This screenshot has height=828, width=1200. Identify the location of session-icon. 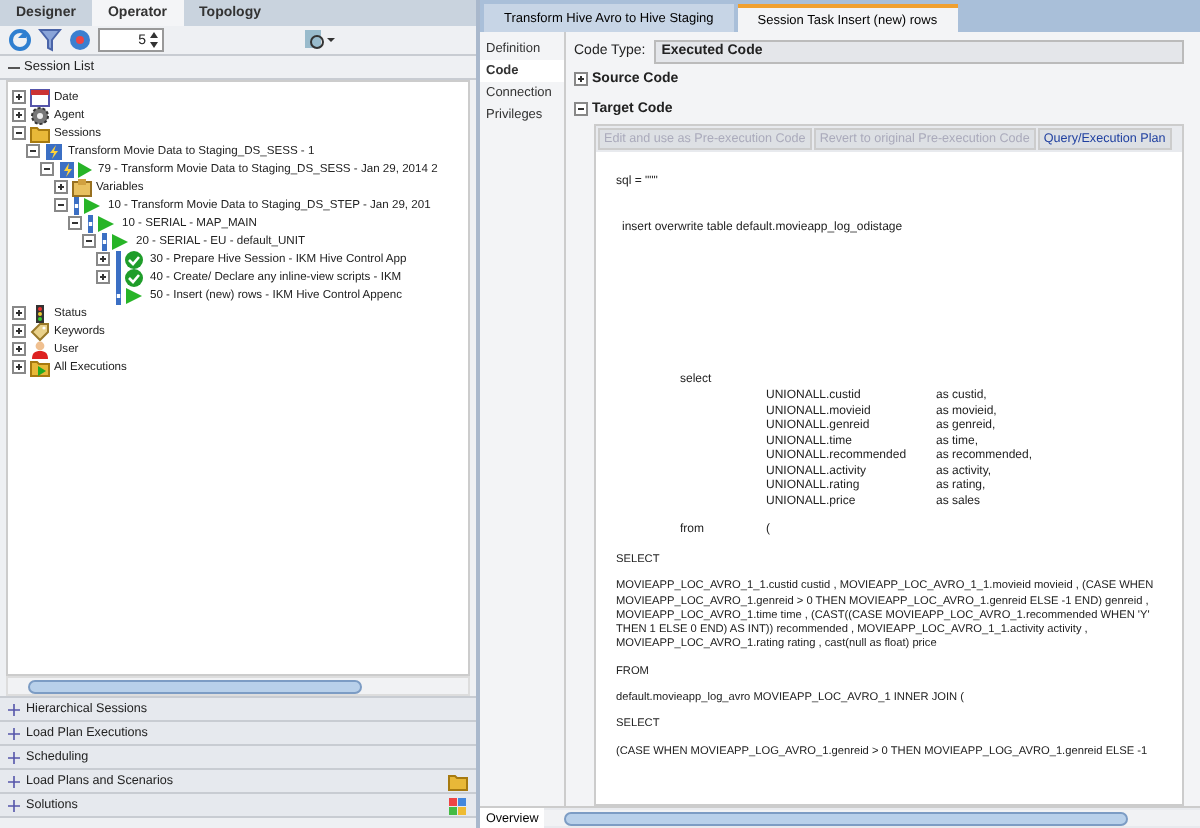
(54, 151).